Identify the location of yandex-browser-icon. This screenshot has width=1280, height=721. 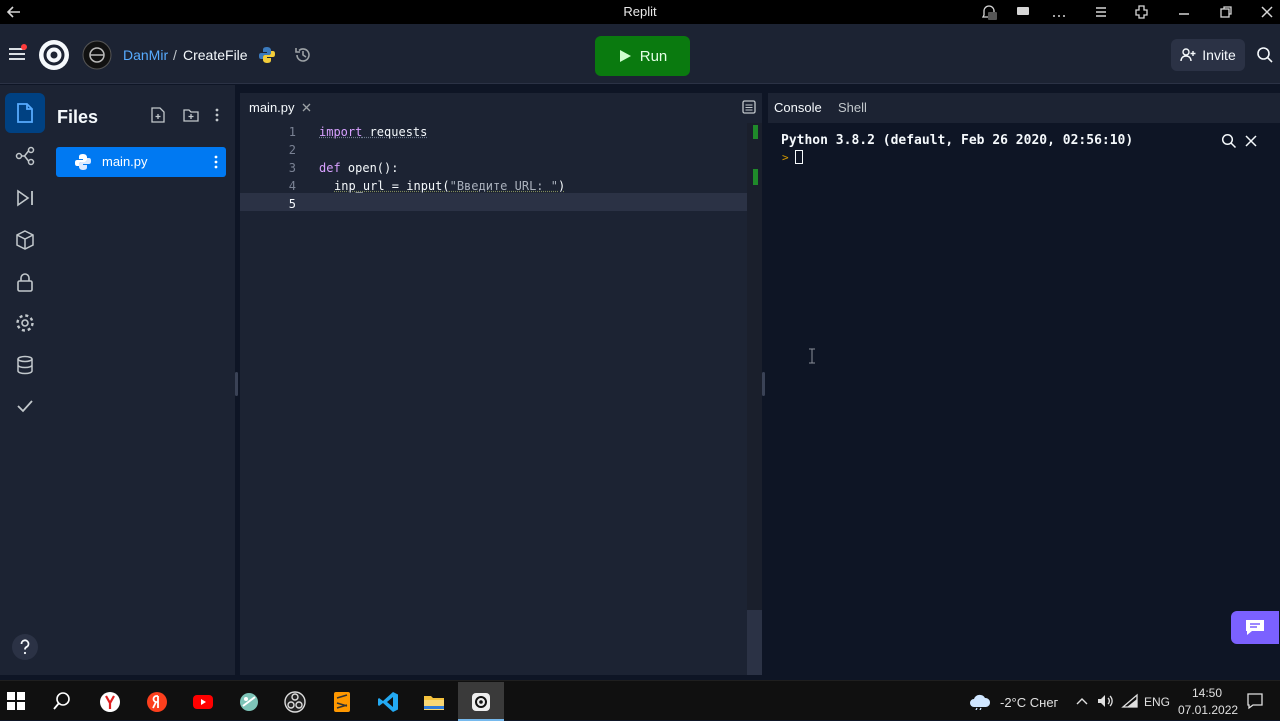
(110, 702).